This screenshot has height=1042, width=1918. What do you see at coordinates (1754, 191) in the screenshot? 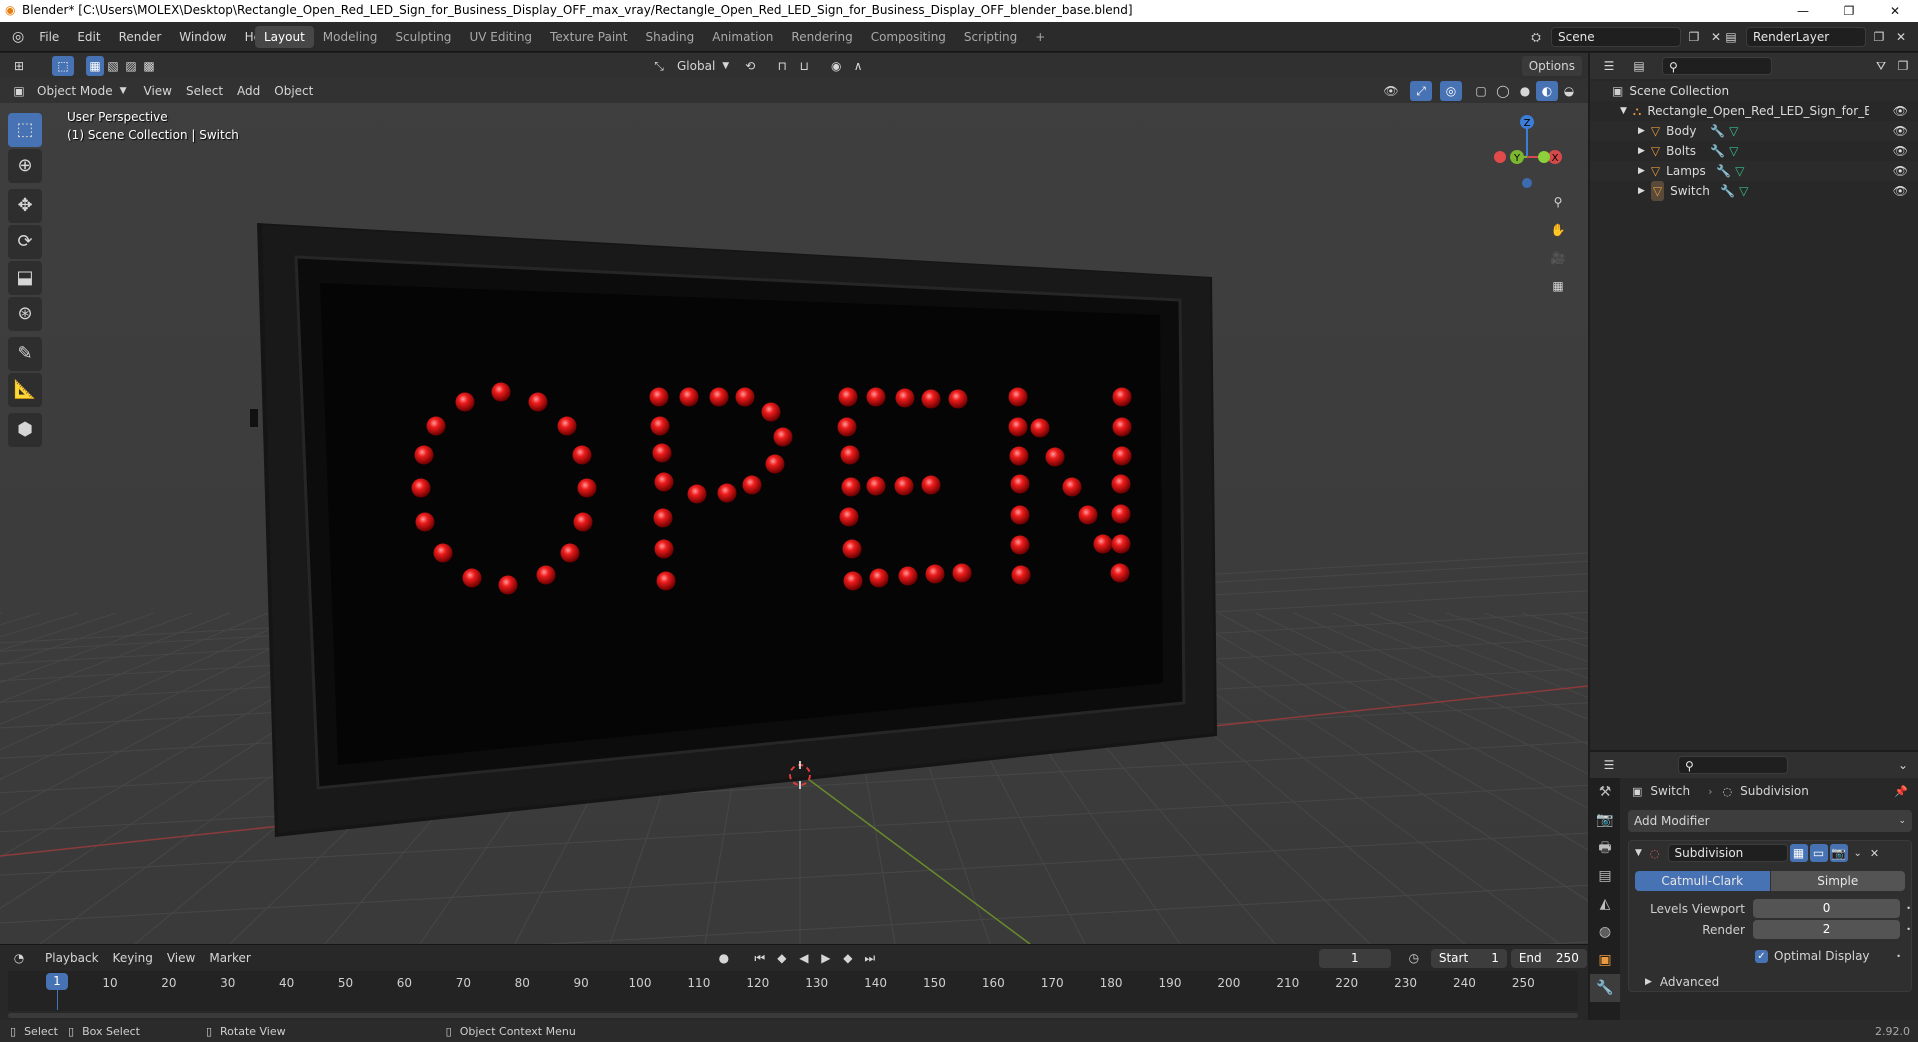
I see `outliner-row-switch: ▶ ▽ Switch 🔧 ▽ 👁` at bounding box center [1754, 191].